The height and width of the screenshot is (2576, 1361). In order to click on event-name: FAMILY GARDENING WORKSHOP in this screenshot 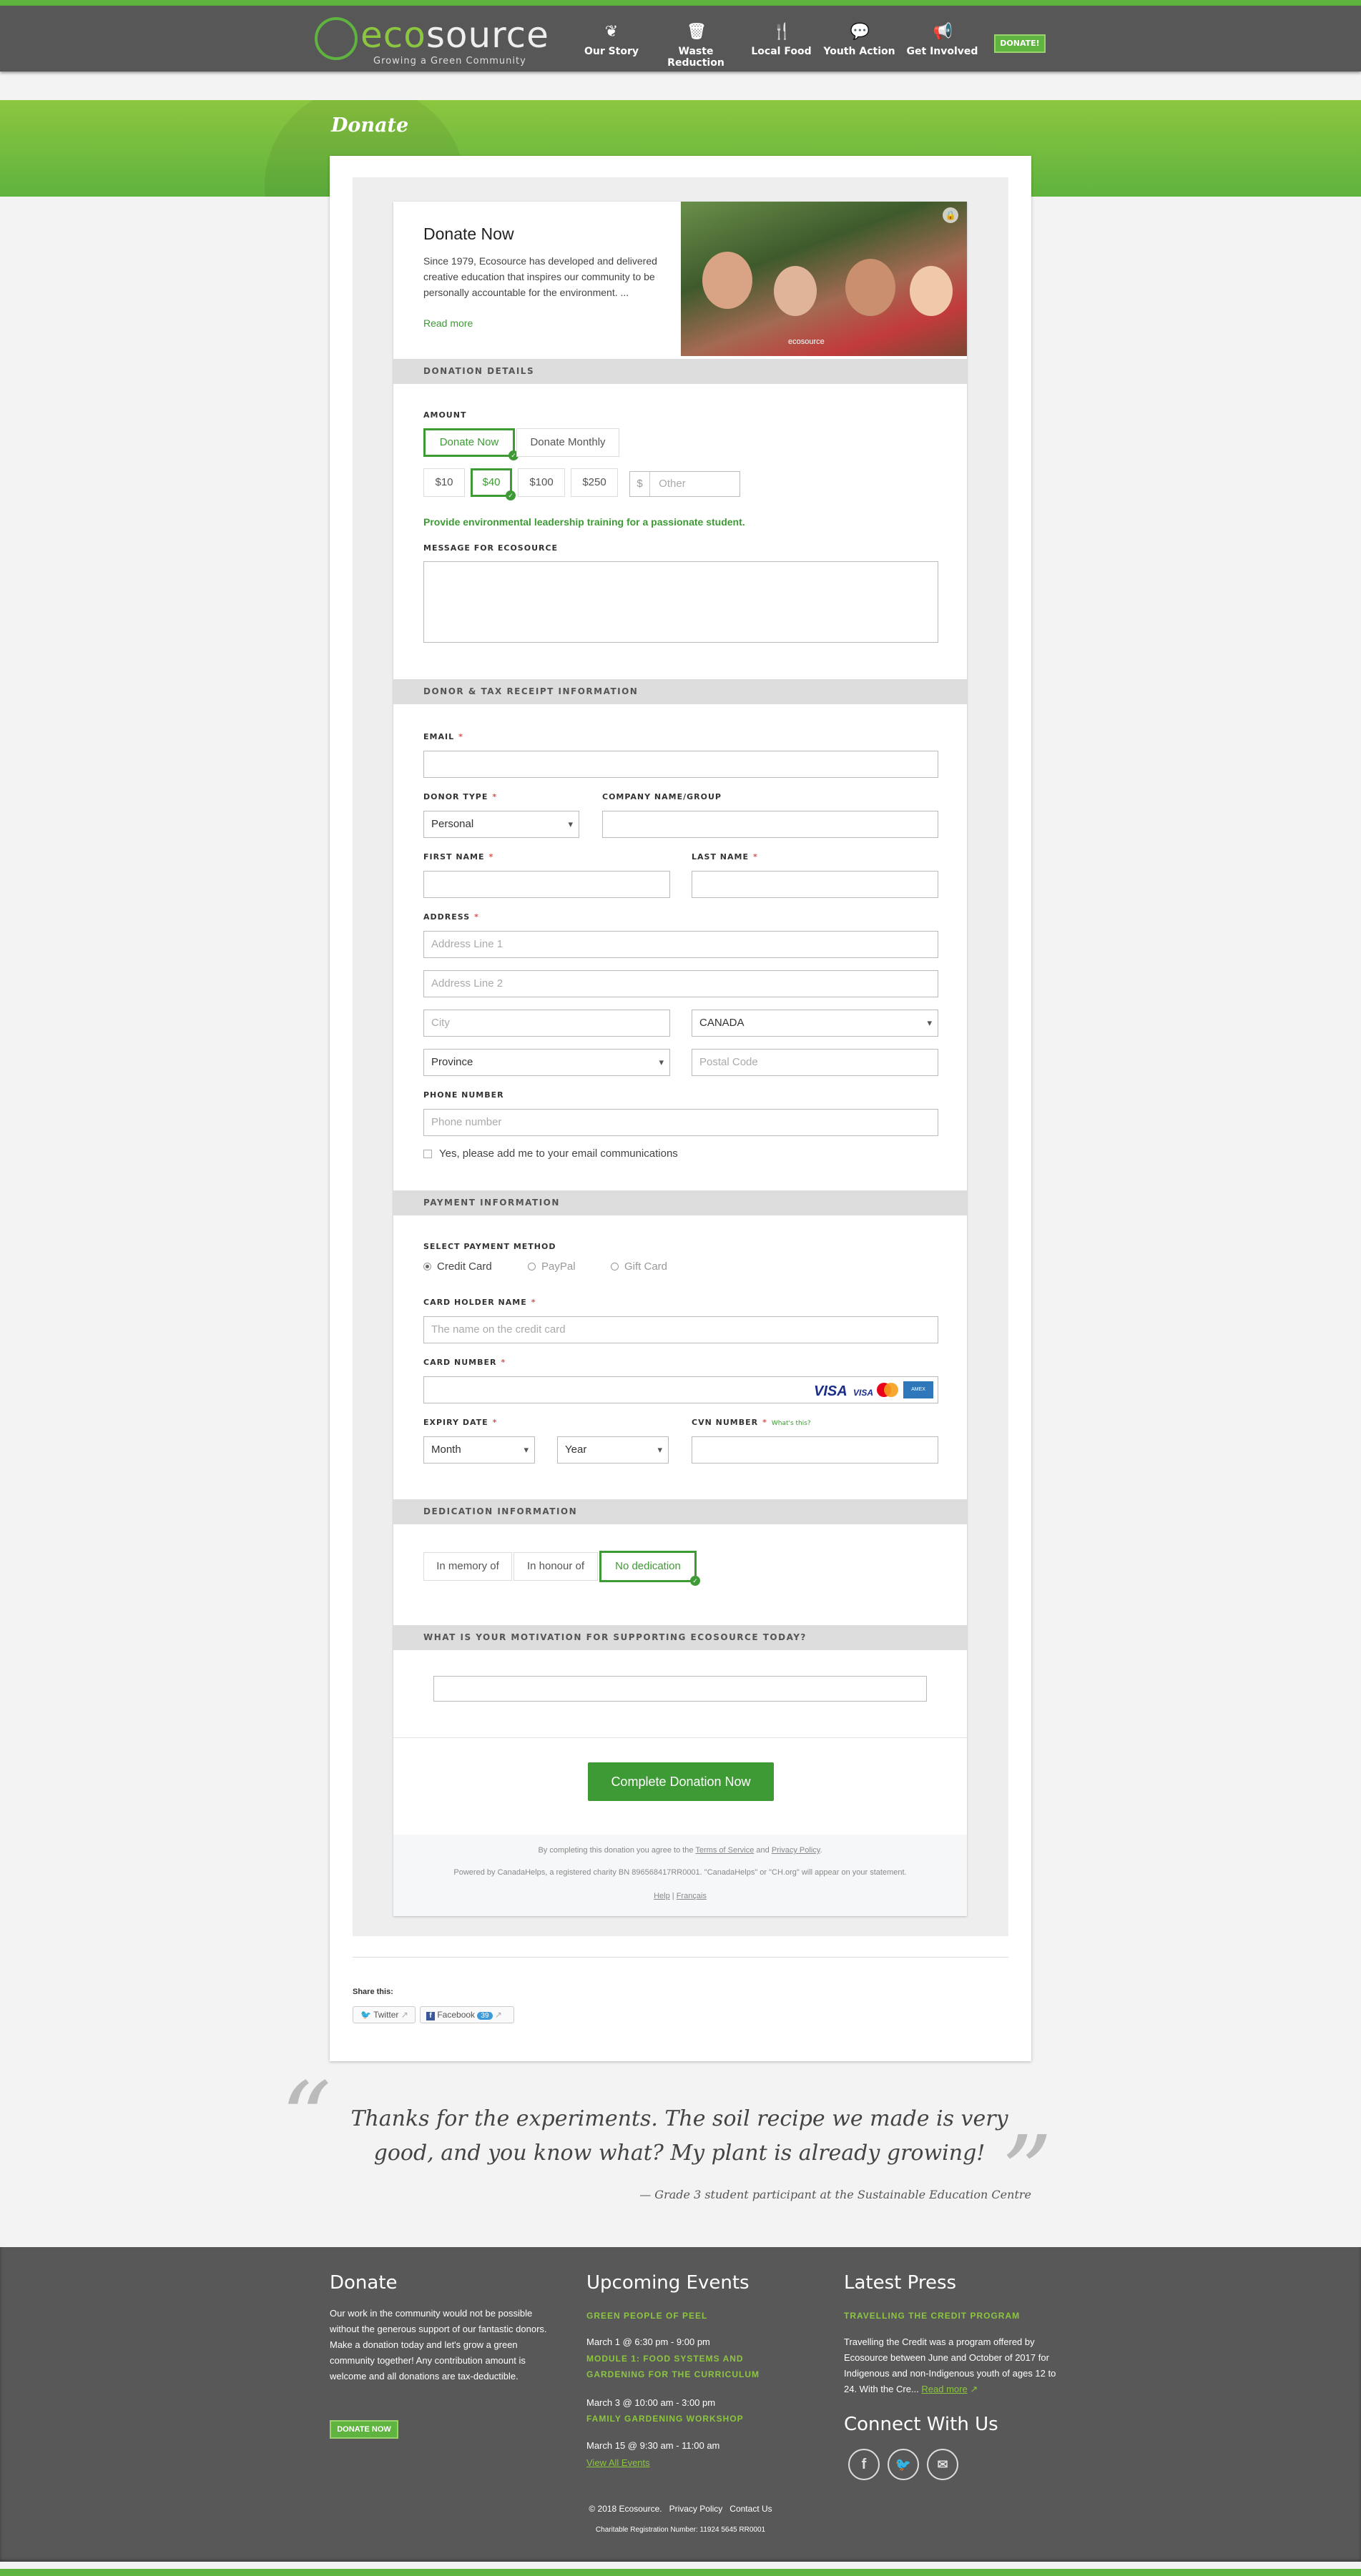, I will do `click(694, 2419)`.